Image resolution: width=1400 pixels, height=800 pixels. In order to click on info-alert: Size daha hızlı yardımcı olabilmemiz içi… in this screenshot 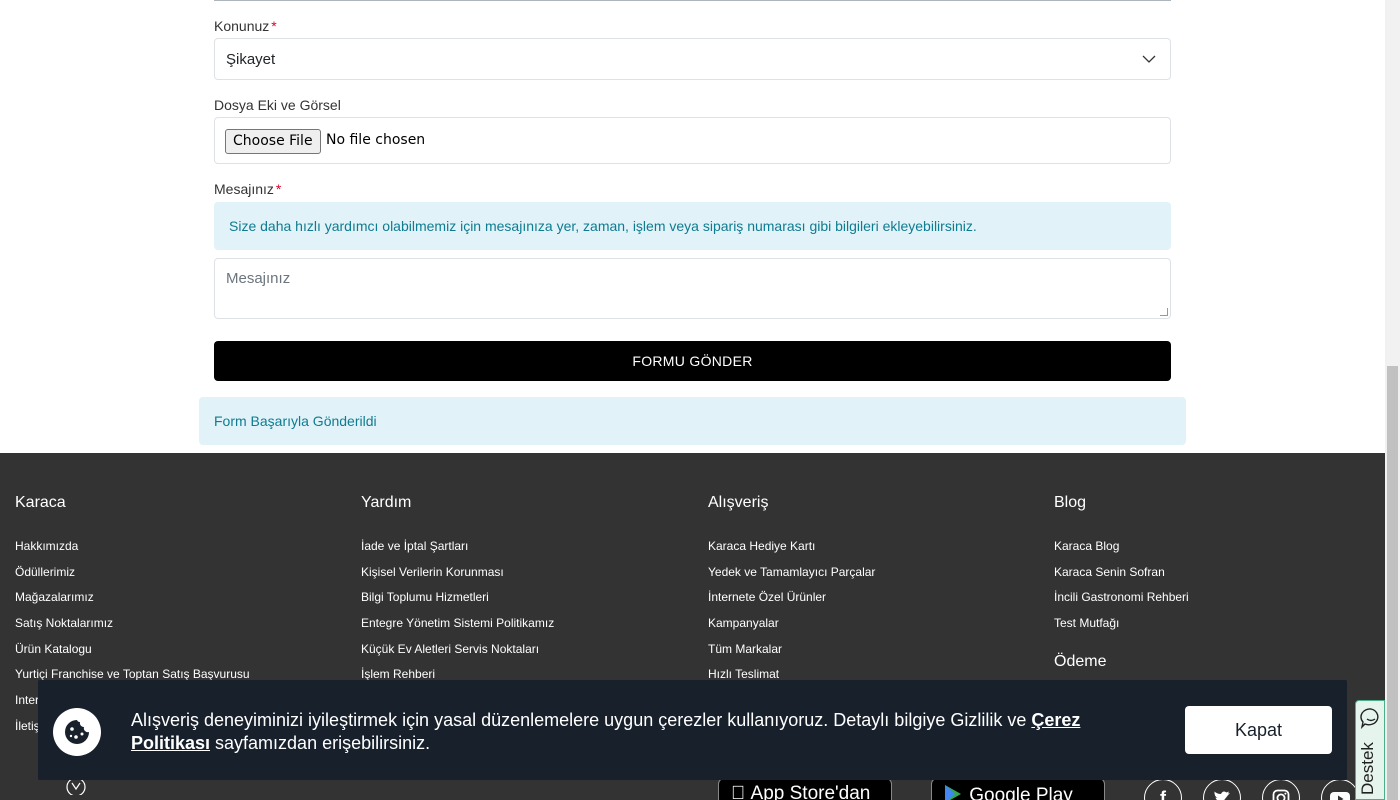, I will do `click(692, 226)`.